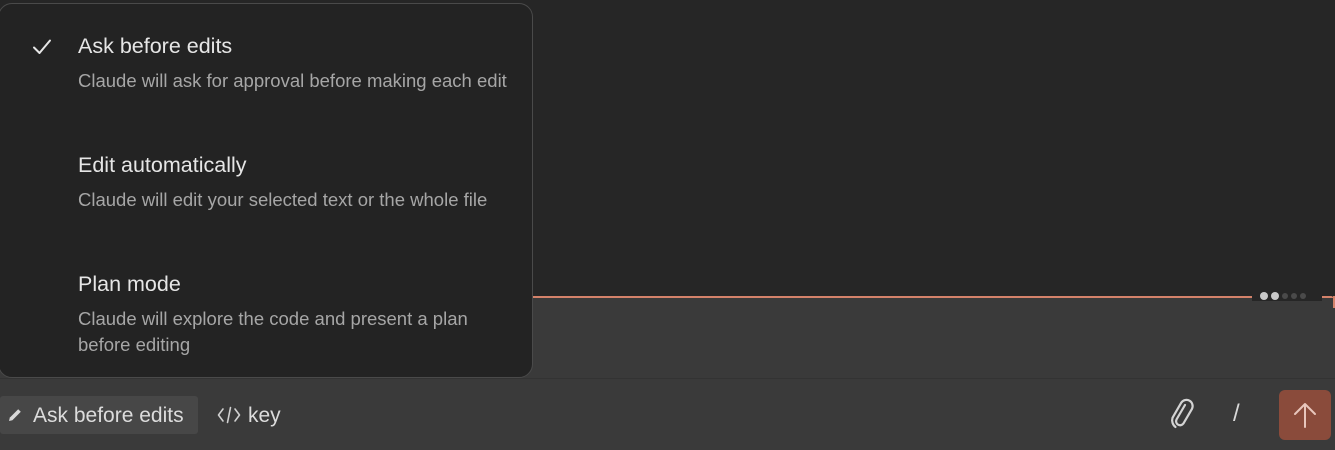 The width and height of the screenshot is (1335, 450). I want to click on attach-button, so click(1183, 415).